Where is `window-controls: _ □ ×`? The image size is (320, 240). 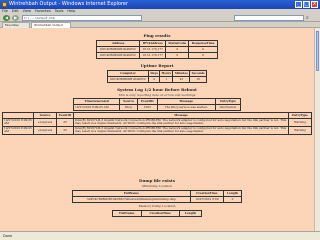
window-controls: _ □ × is located at coordinates (306, 4).